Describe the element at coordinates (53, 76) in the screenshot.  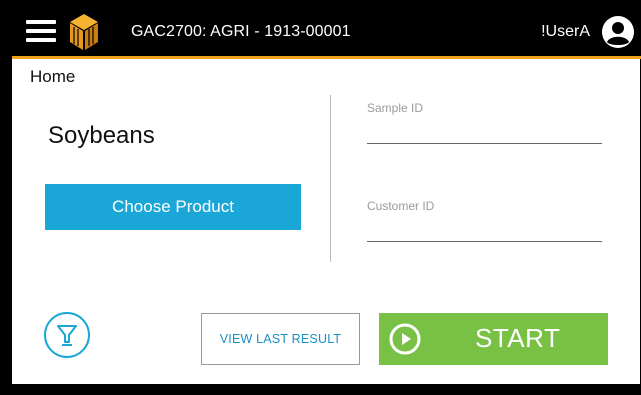
I see `breadcrumb: Home` at that location.